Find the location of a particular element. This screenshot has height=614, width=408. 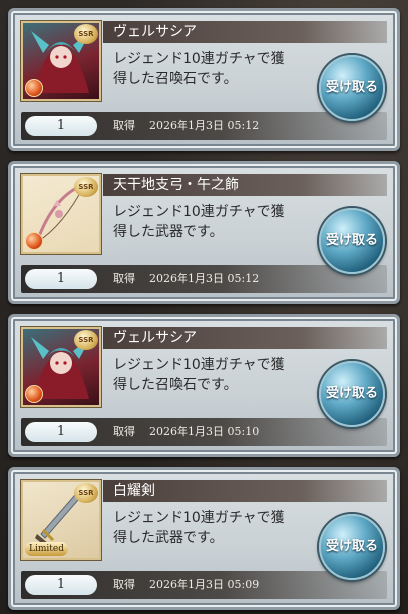

info-bar: 1 取得 2026年1月3日 05:10 is located at coordinates (204, 432).